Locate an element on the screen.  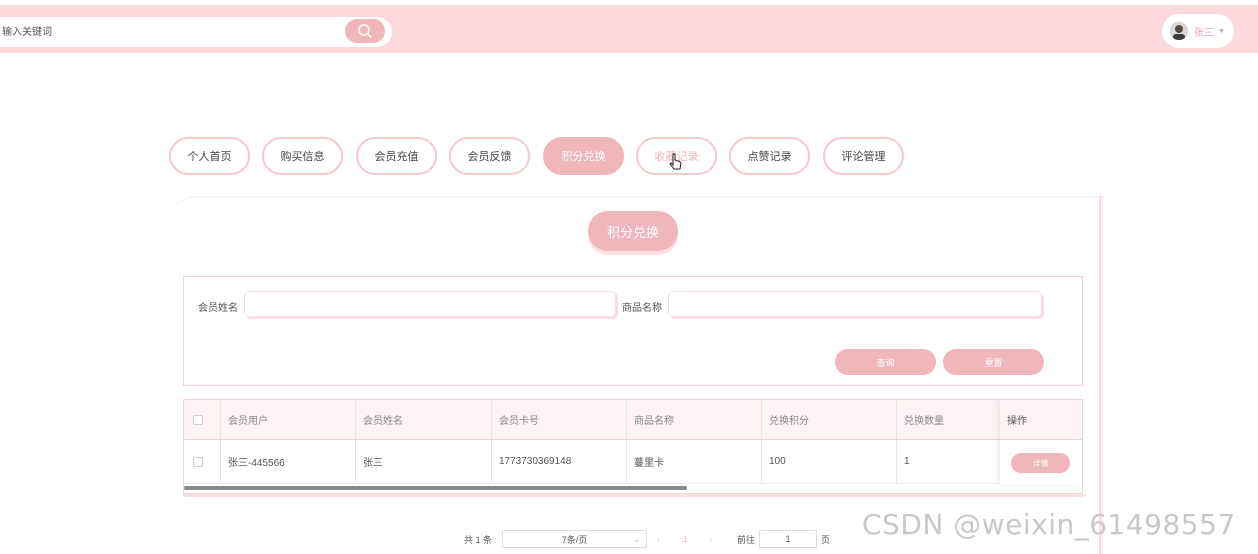
page-suffix: 页 is located at coordinates (826, 539).